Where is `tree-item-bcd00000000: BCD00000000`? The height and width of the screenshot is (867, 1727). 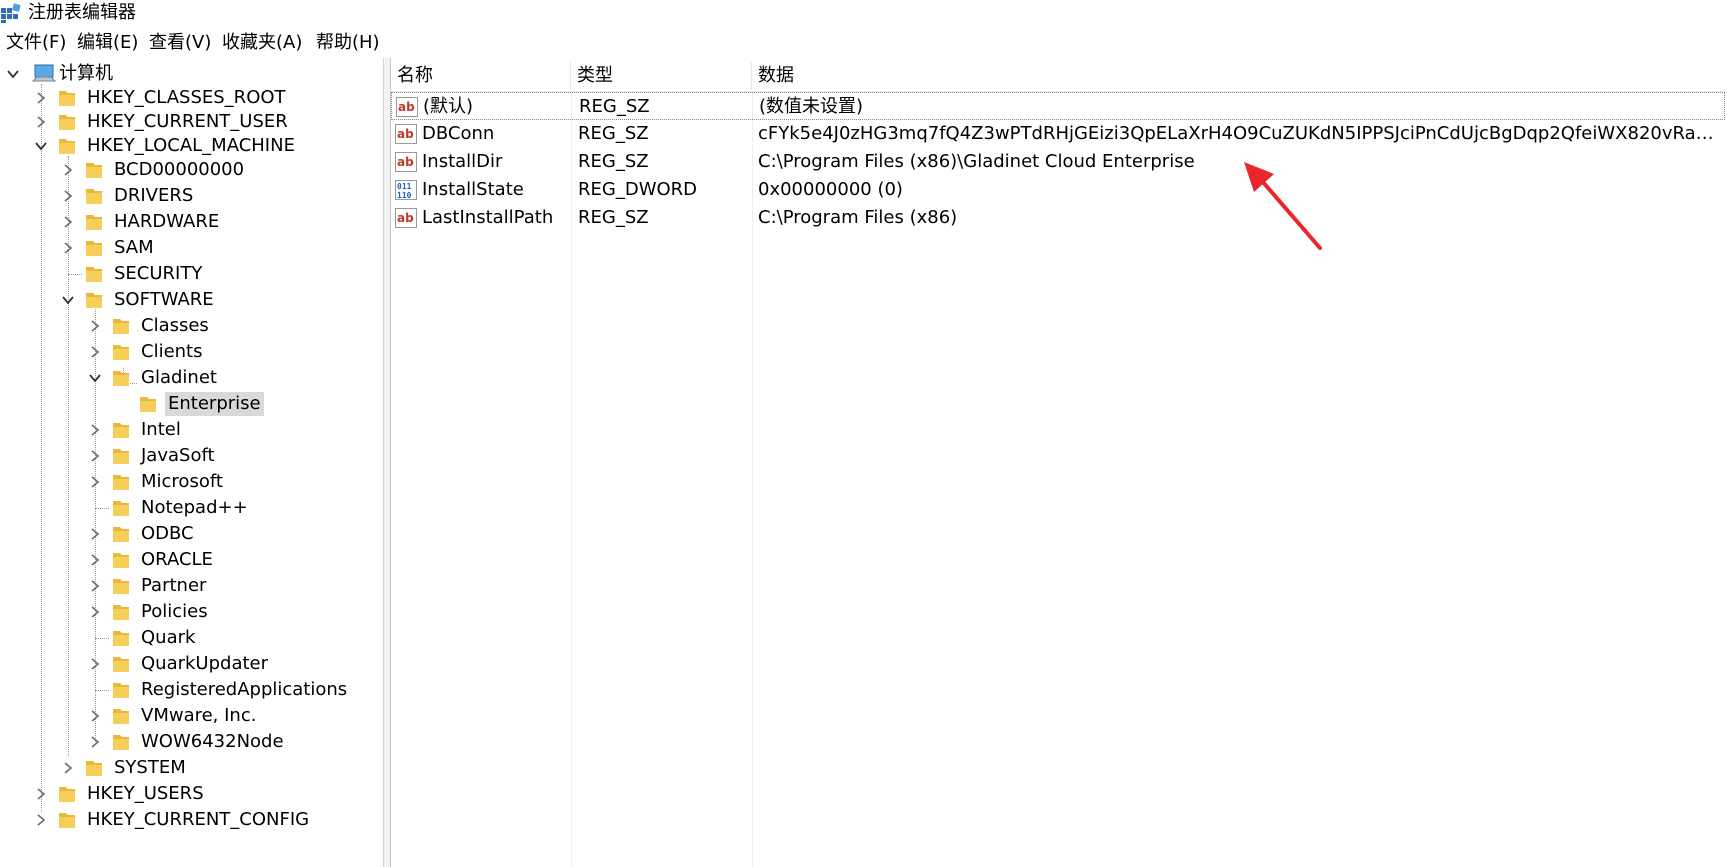
tree-item-bcd00000000: BCD00000000 is located at coordinates (123, 170).